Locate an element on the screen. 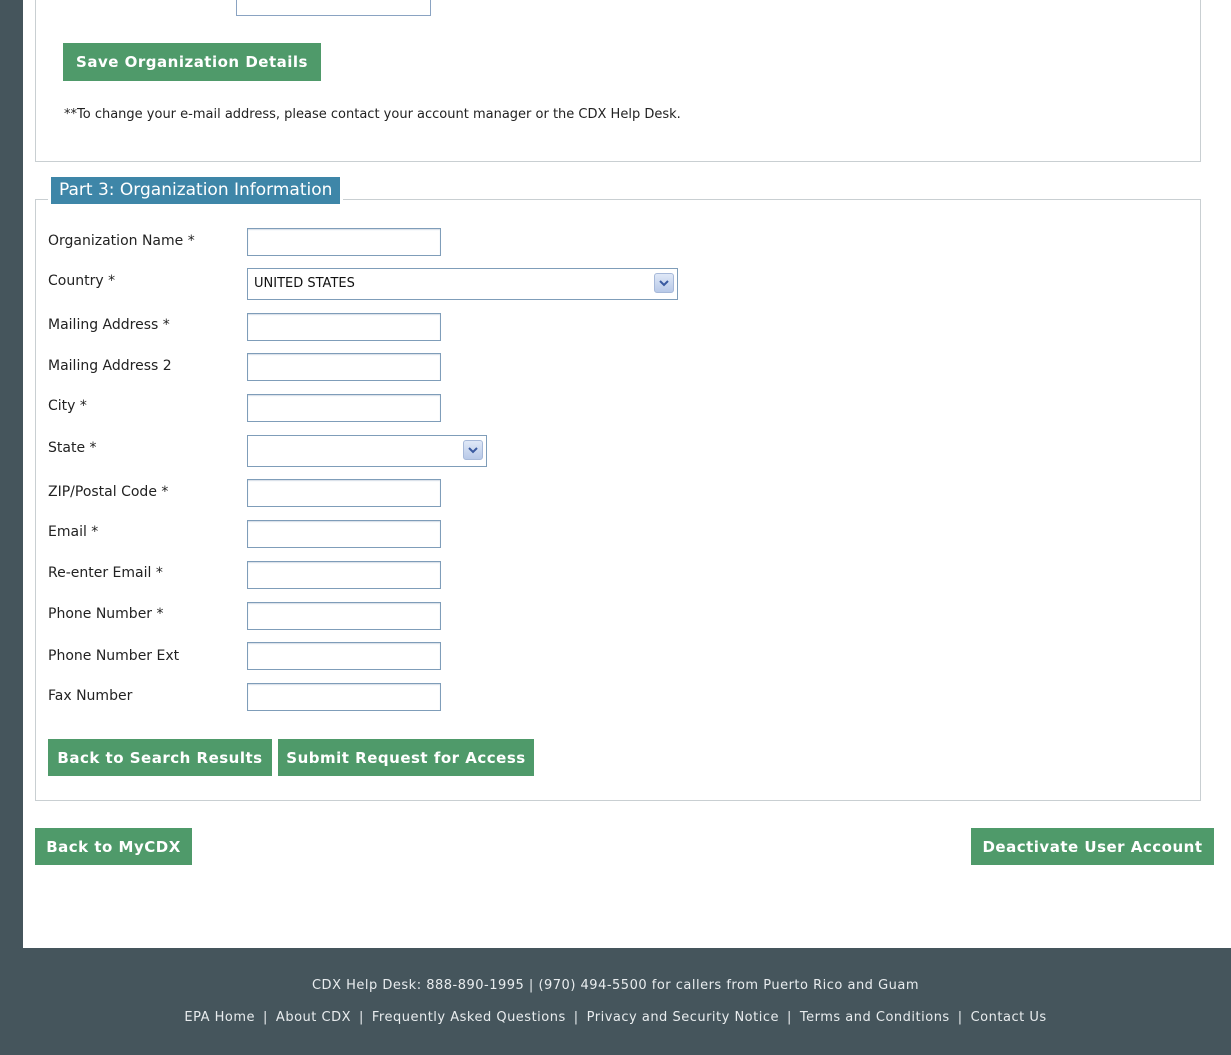 This screenshot has height=1055, width=1231. save-organization-details-button: Save Organization Details is located at coordinates (192, 62).